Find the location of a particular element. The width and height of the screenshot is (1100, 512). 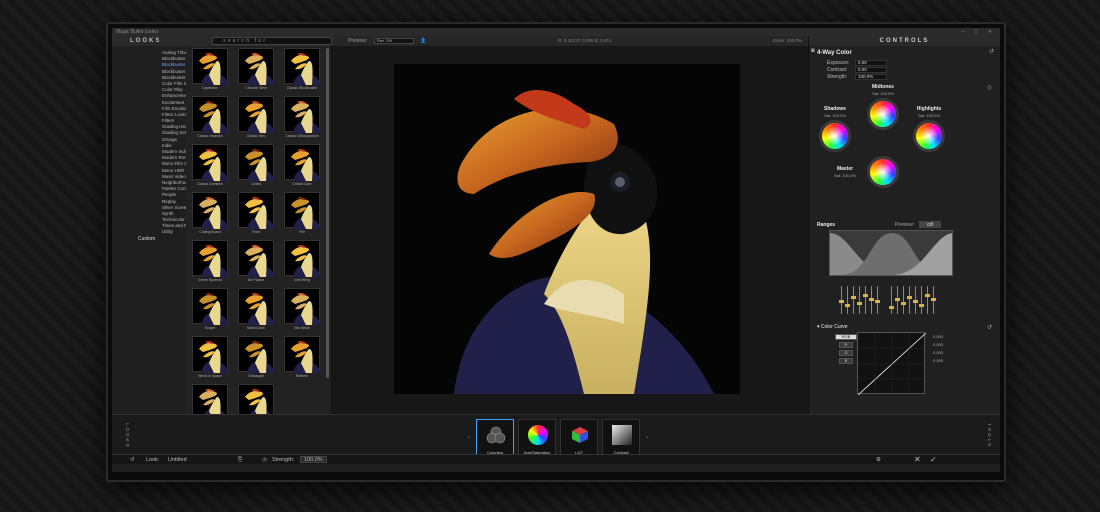

exposure-field: 0.00 is located at coordinates (871, 63).